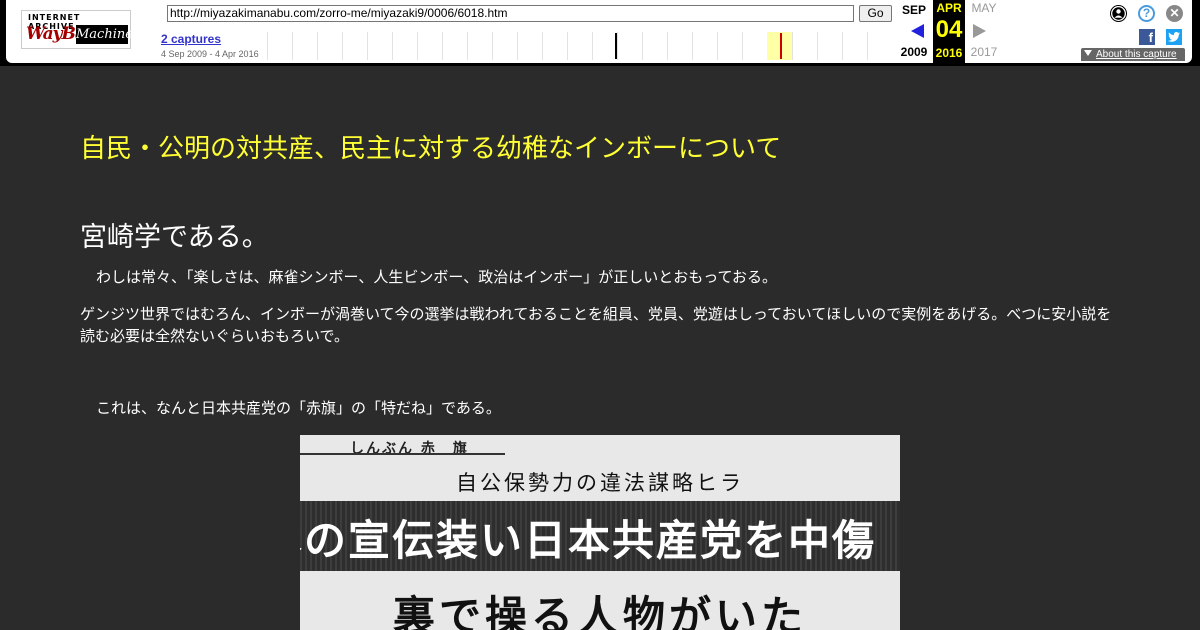  I want to click on sparkline-current-capture-mark, so click(781, 46).